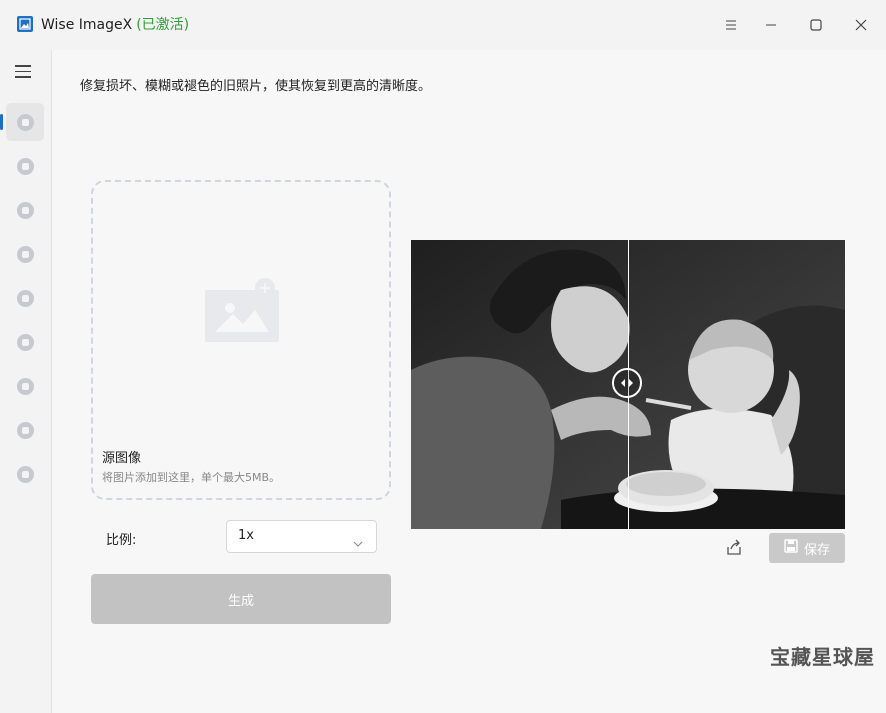 The image size is (886, 713). What do you see at coordinates (822, 657) in the screenshot?
I see `watermark-text: 宝藏星球屋` at bounding box center [822, 657].